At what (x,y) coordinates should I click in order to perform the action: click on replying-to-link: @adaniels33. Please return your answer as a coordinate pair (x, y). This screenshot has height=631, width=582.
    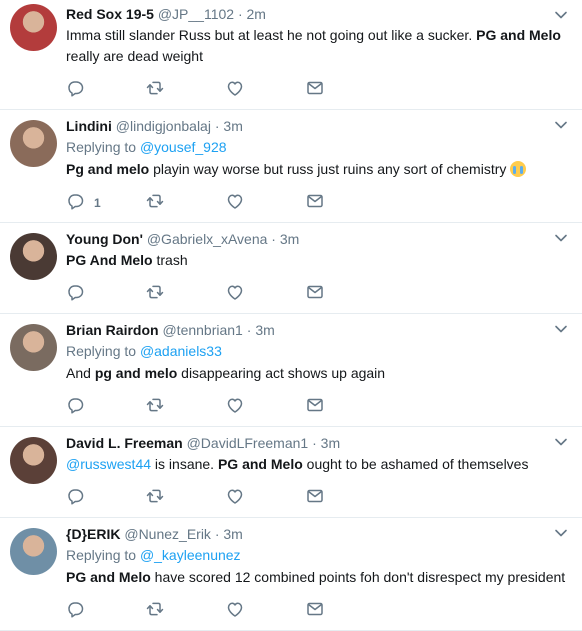
    Looking at the image, I should click on (181, 351).